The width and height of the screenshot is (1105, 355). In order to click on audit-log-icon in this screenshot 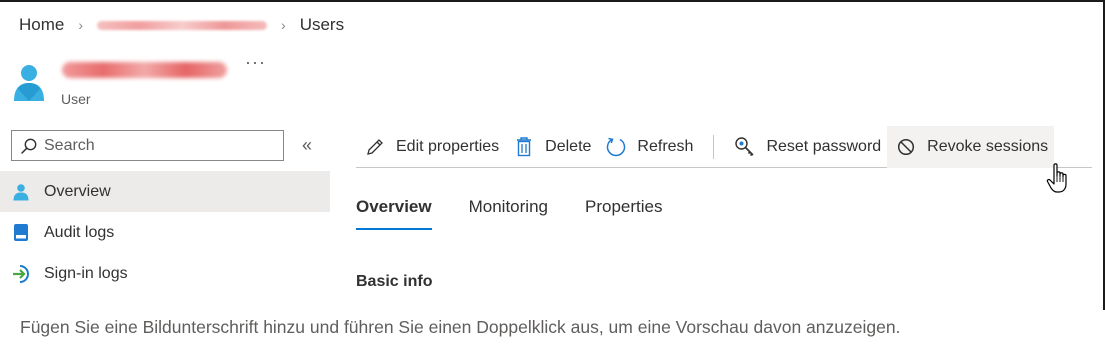, I will do `click(21, 233)`.